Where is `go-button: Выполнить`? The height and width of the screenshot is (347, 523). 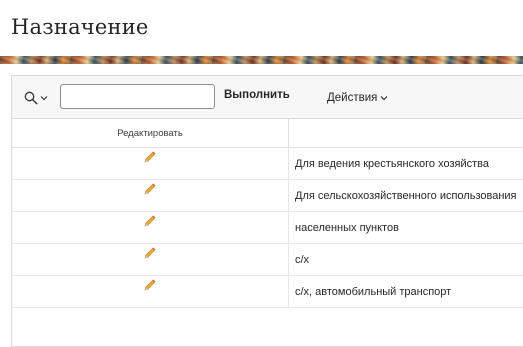
go-button: Выполнить is located at coordinates (257, 98).